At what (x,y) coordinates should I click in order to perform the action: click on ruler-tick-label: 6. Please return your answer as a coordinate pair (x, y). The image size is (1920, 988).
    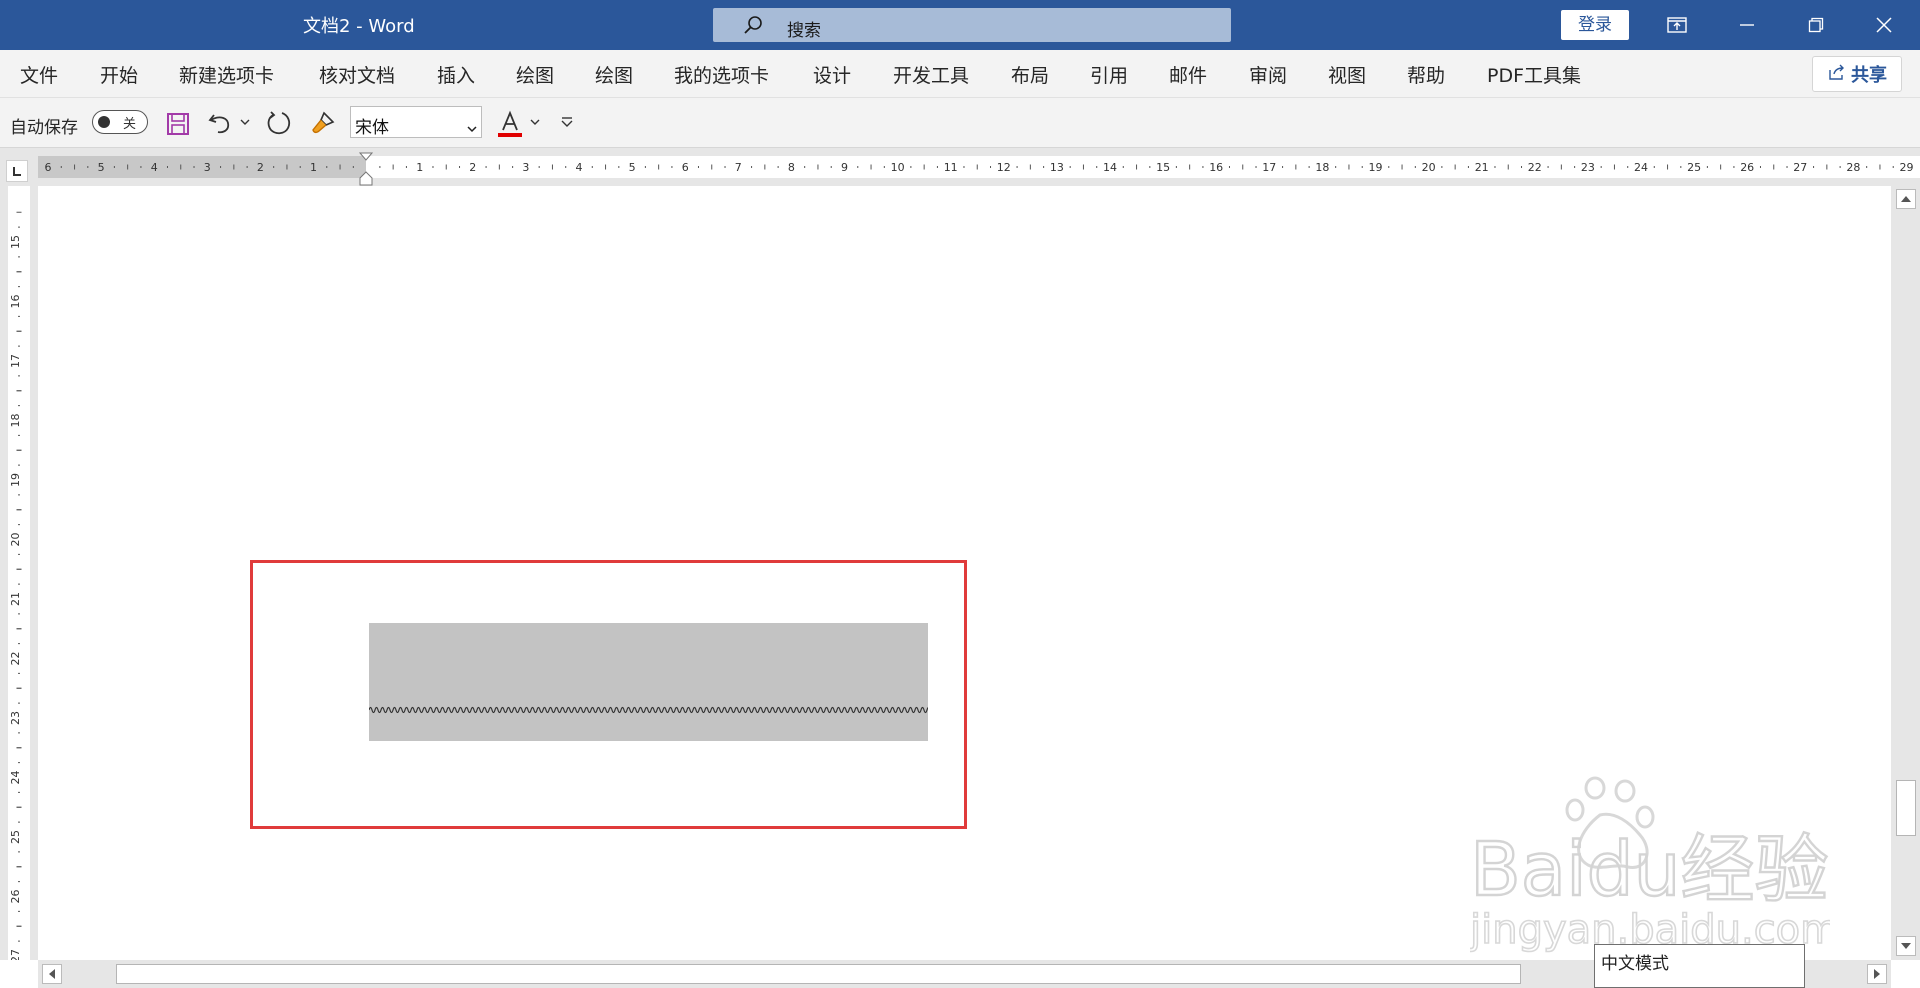
    Looking at the image, I should click on (685, 167).